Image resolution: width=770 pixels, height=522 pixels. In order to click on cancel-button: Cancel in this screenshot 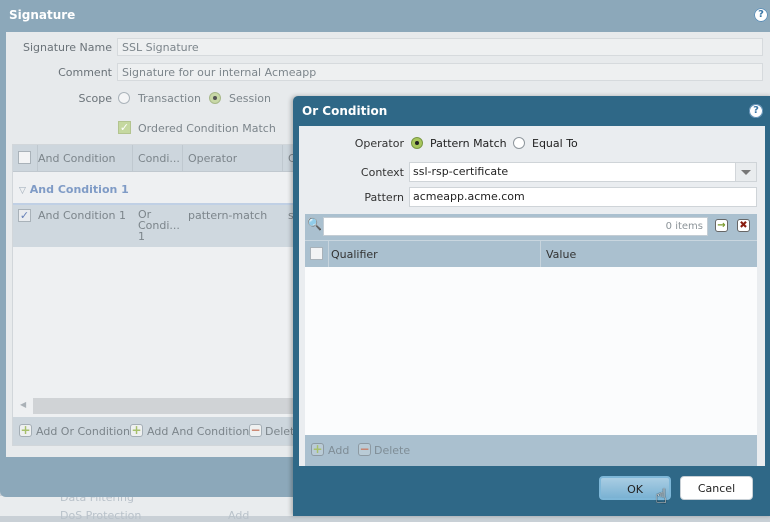, I will do `click(716, 488)`.